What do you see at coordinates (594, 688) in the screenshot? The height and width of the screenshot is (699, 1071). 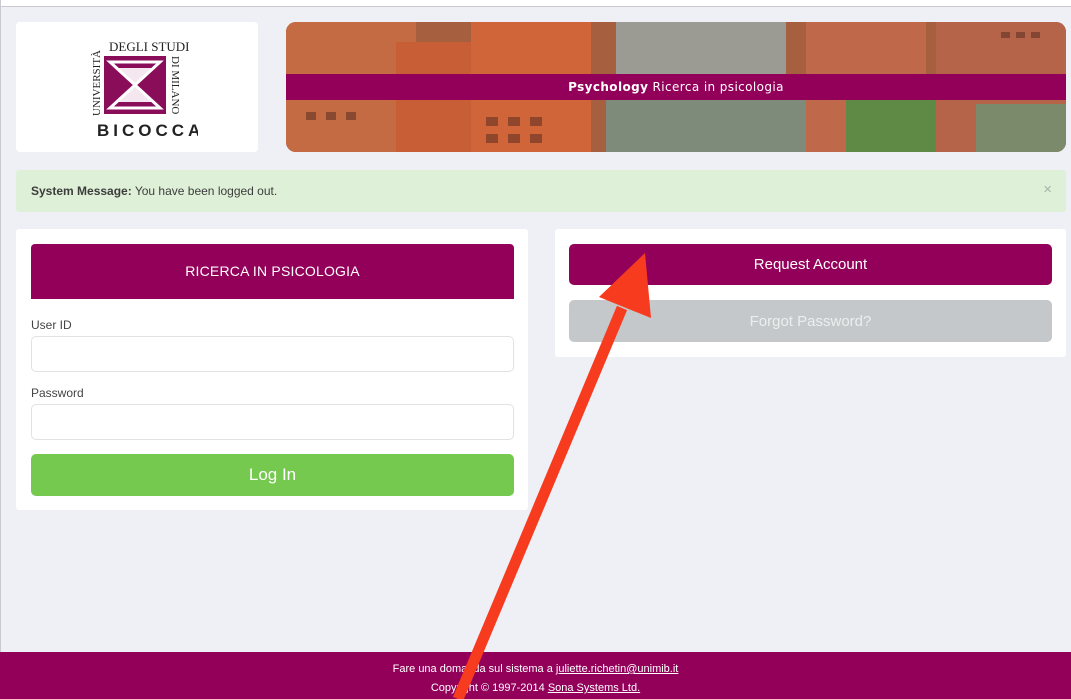 I see `sona-systems-link: Sona Systems Ltd.` at bounding box center [594, 688].